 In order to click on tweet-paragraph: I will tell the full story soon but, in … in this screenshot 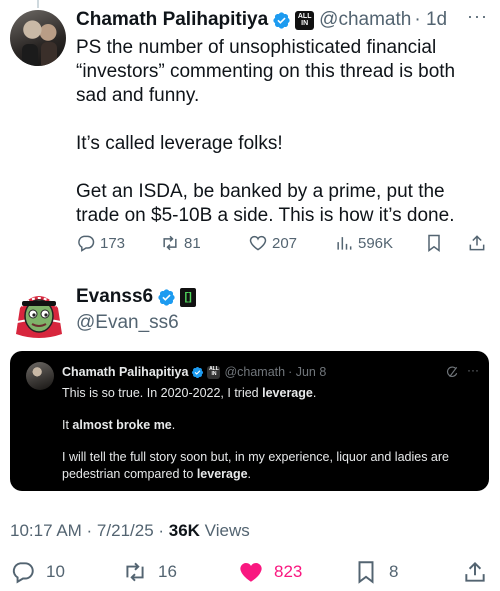, I will do `click(255, 465)`.